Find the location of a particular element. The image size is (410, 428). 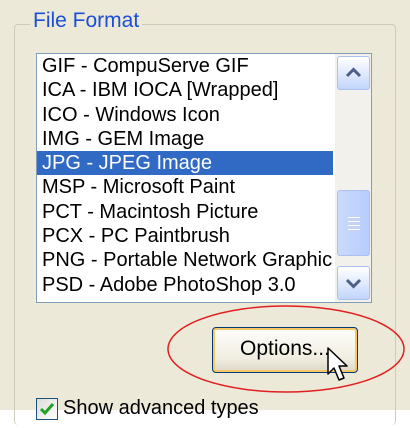

vertical-scrollbar is located at coordinates (353, 178).